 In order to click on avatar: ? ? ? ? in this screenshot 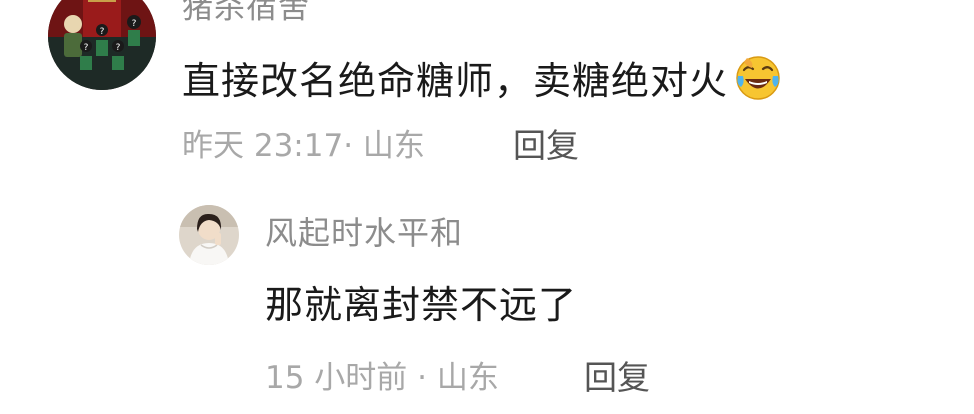, I will do `click(102, 45)`.